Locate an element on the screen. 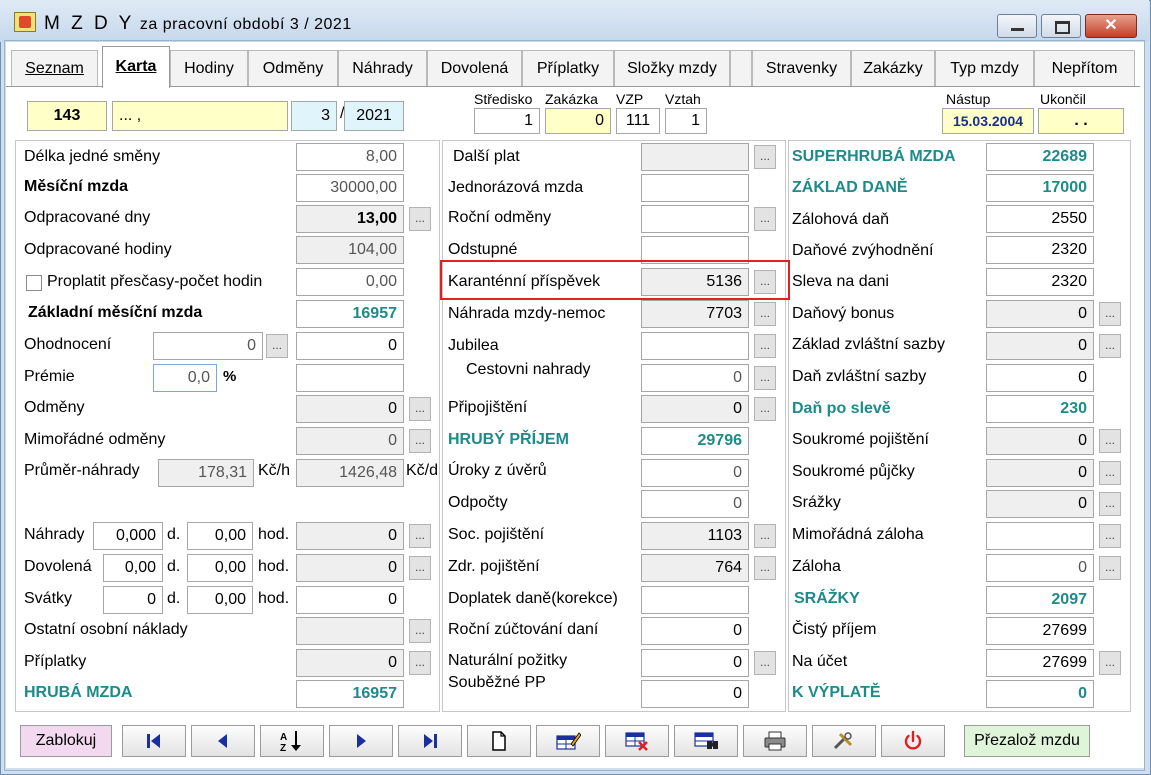  dalsi-plat-field is located at coordinates (695, 157).